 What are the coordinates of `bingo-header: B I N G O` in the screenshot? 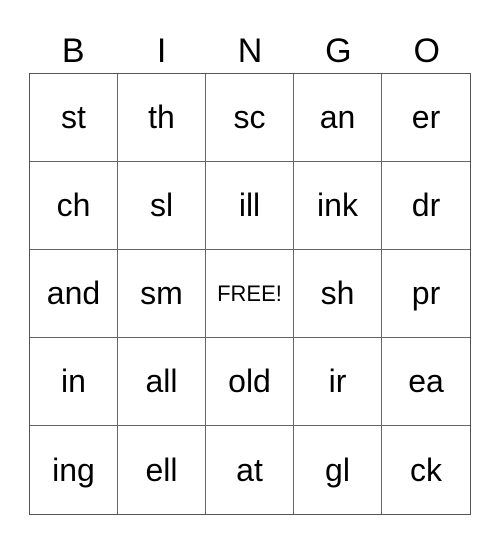 It's located at (250, 51).